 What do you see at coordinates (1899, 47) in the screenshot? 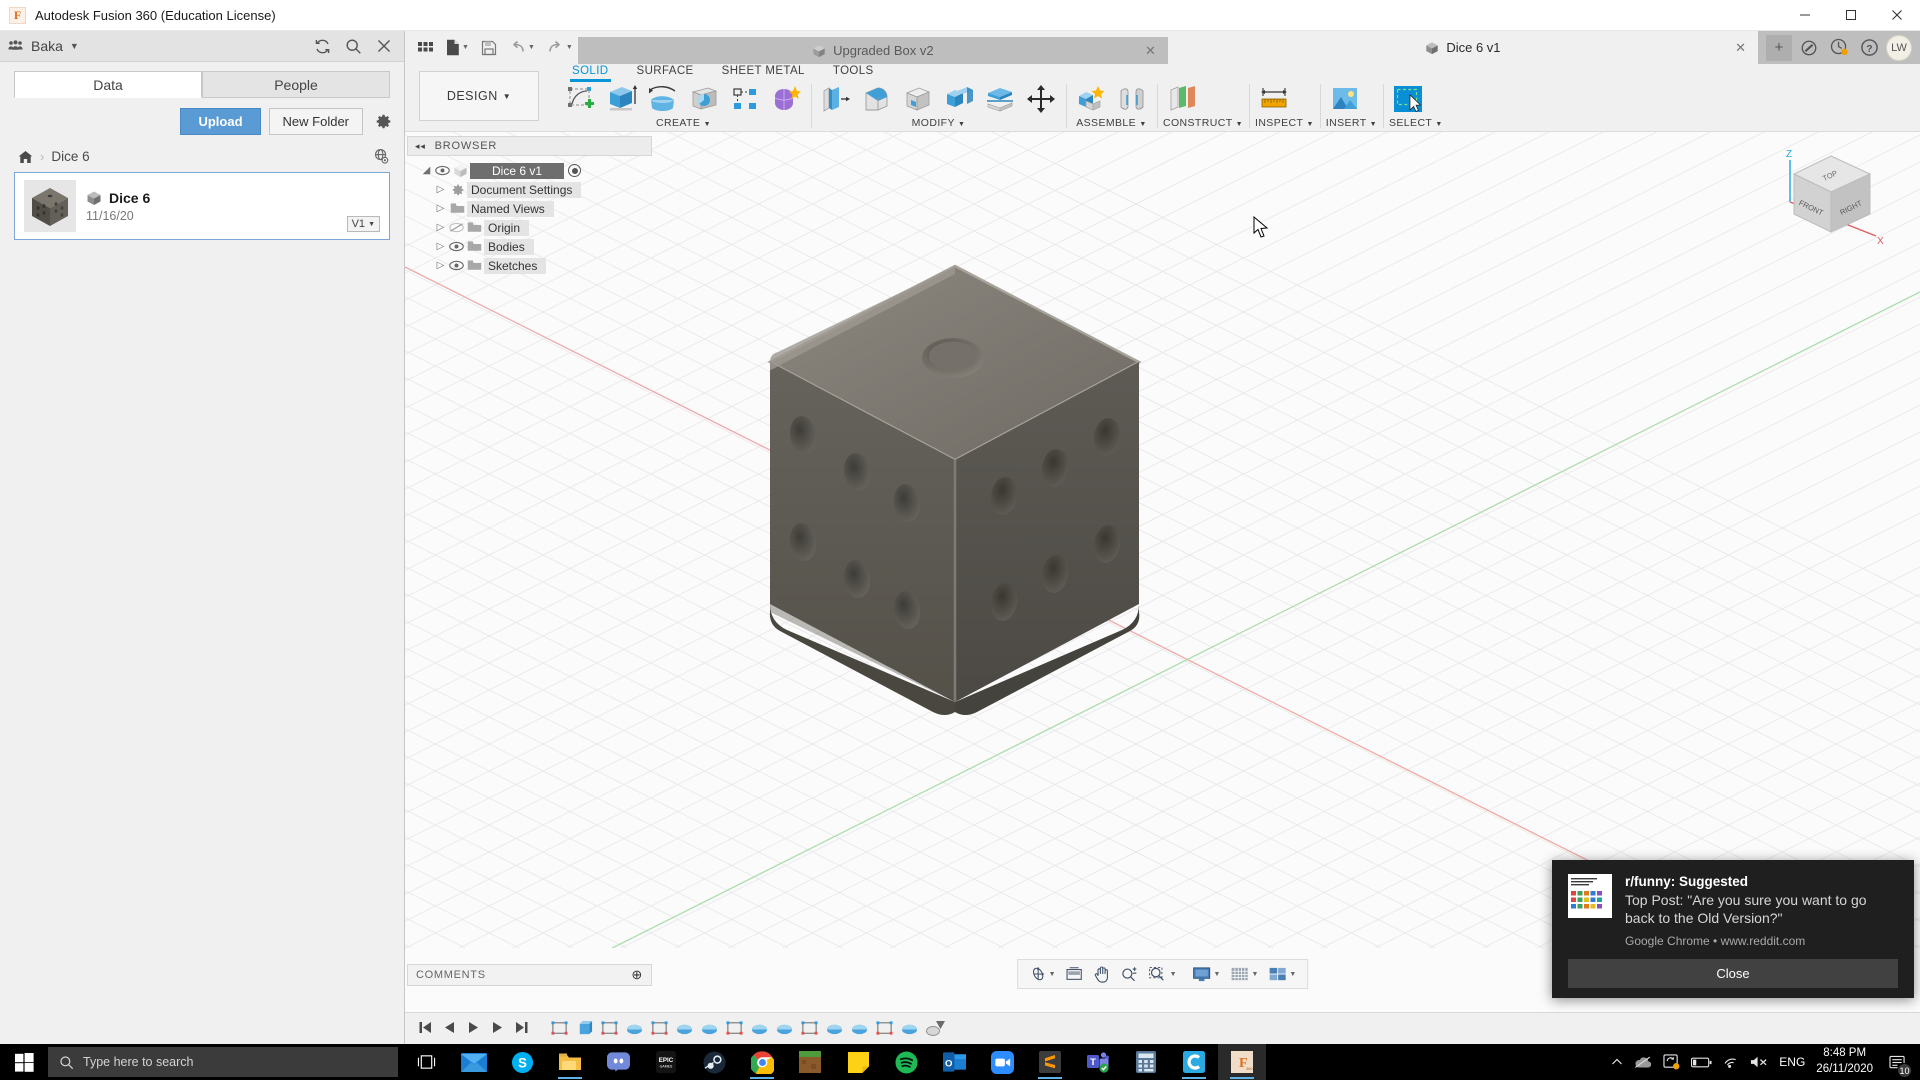
I see `user-avatar: LW` at bounding box center [1899, 47].